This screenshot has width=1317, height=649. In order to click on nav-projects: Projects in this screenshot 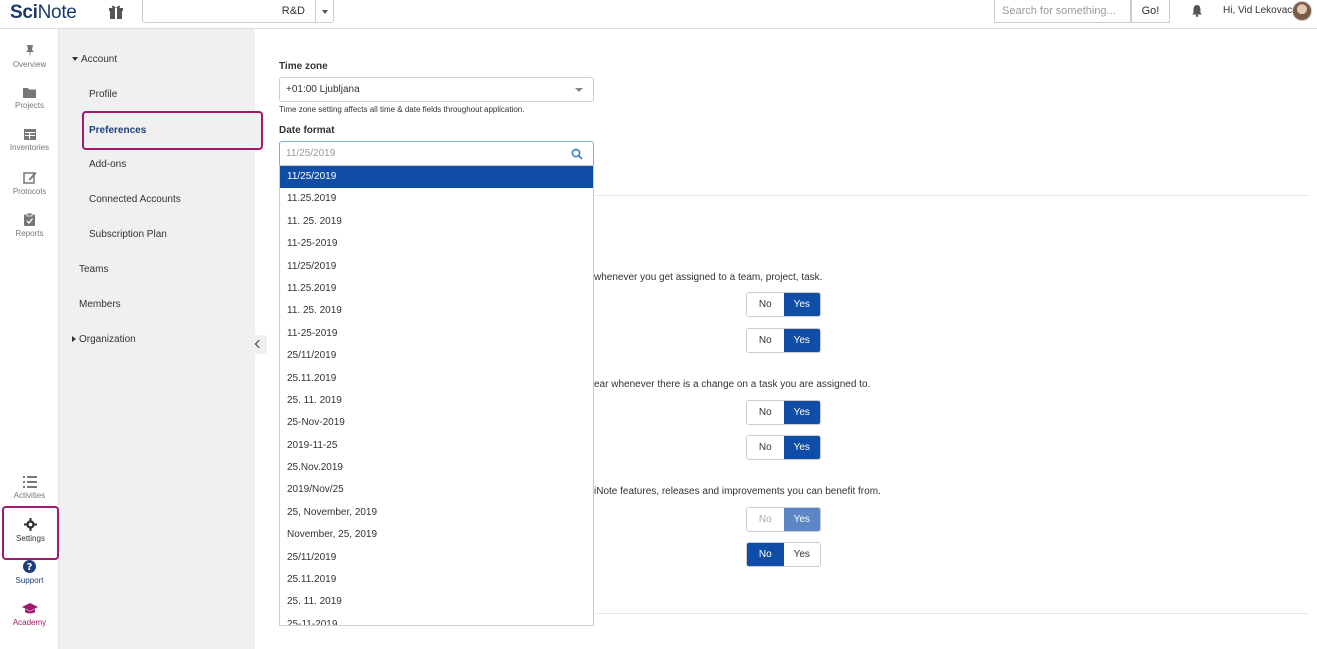, I will do `click(29, 98)`.